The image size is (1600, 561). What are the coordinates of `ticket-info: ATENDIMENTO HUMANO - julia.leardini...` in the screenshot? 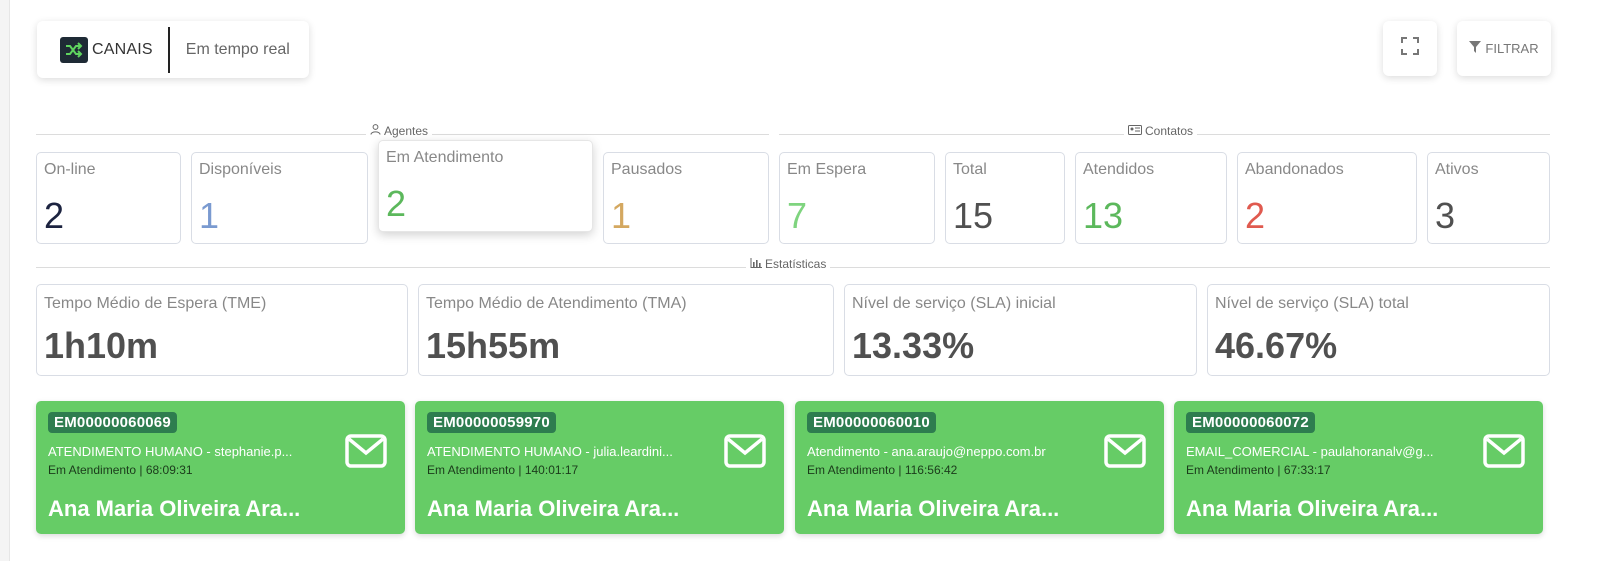 It's located at (550, 451).